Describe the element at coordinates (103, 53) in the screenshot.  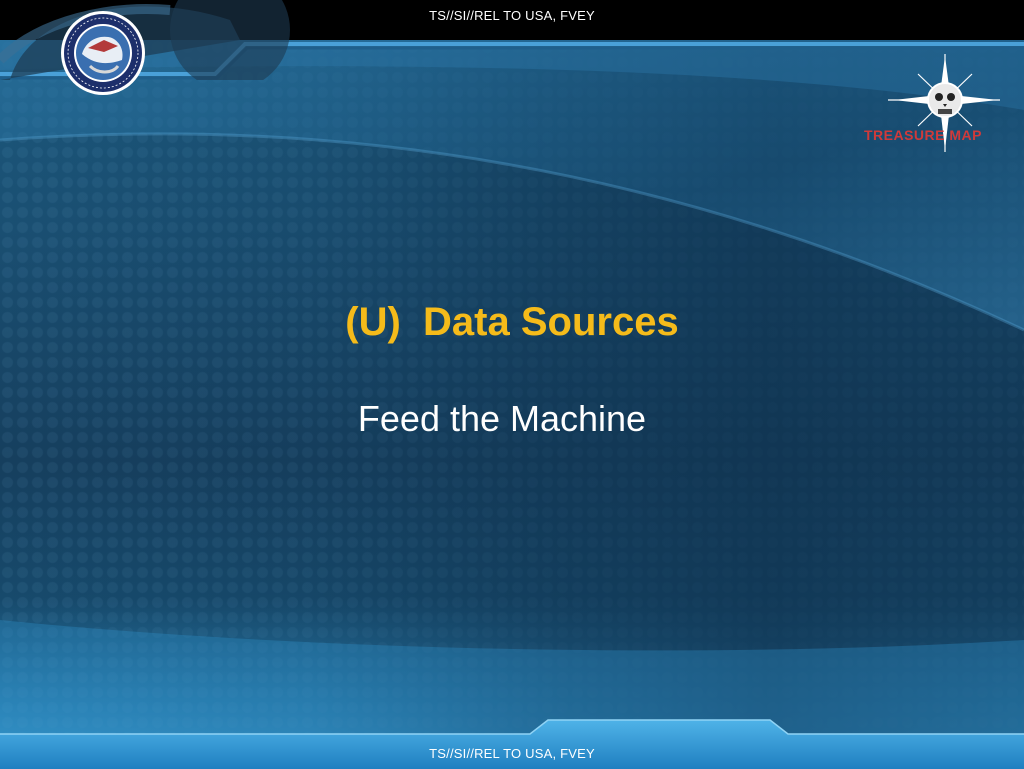
I see `agency-seal-icon` at that location.